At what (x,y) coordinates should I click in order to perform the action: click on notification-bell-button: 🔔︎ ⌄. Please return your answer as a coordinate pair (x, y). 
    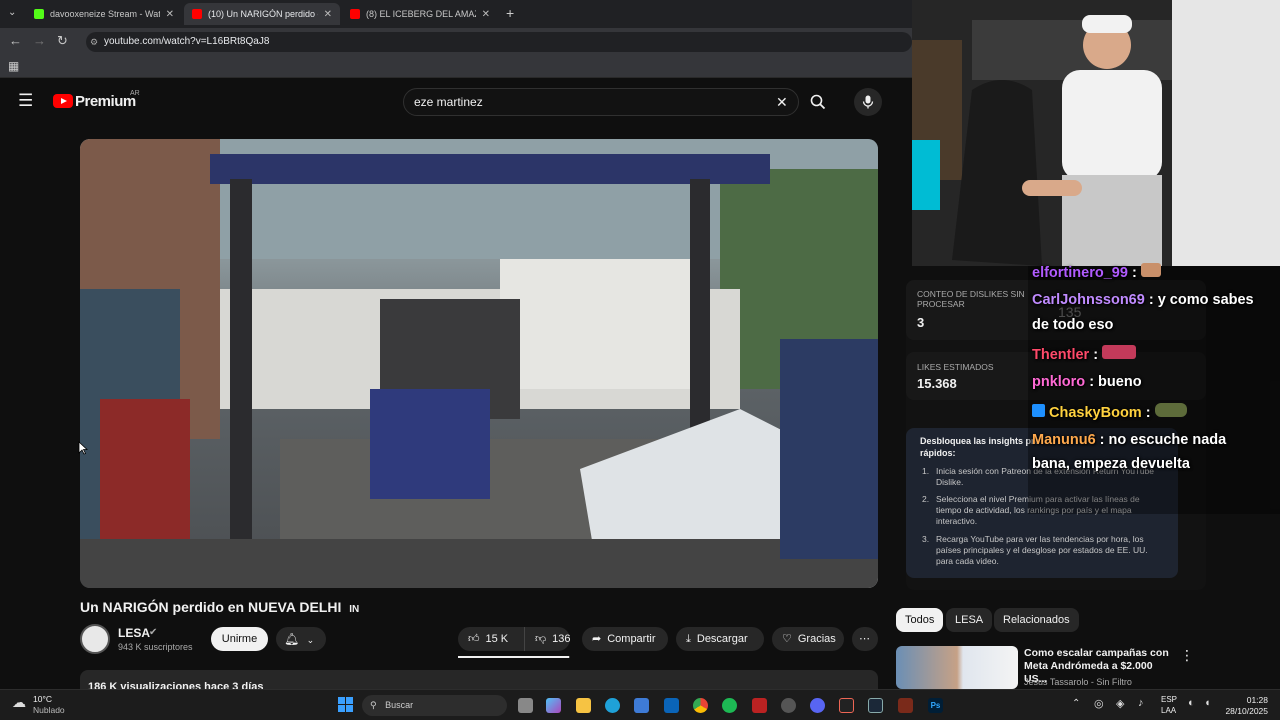
    Looking at the image, I should click on (301, 639).